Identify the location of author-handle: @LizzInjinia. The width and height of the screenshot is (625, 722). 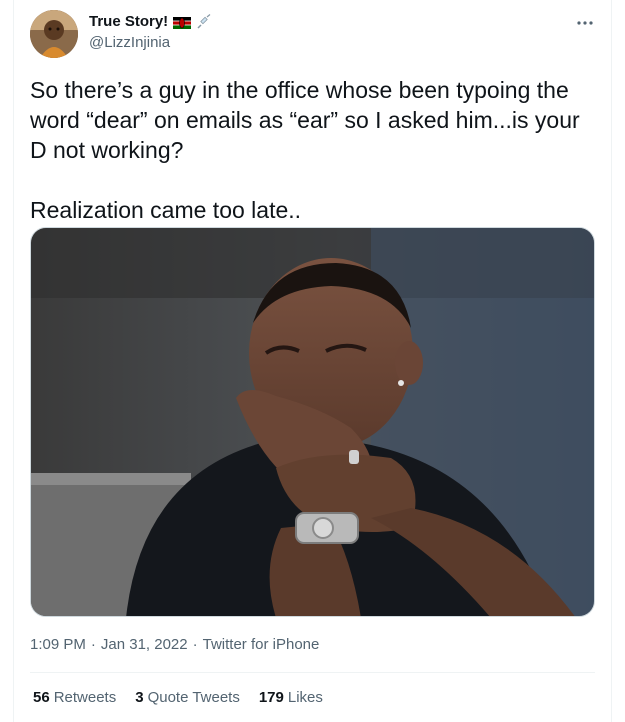
(129, 42).